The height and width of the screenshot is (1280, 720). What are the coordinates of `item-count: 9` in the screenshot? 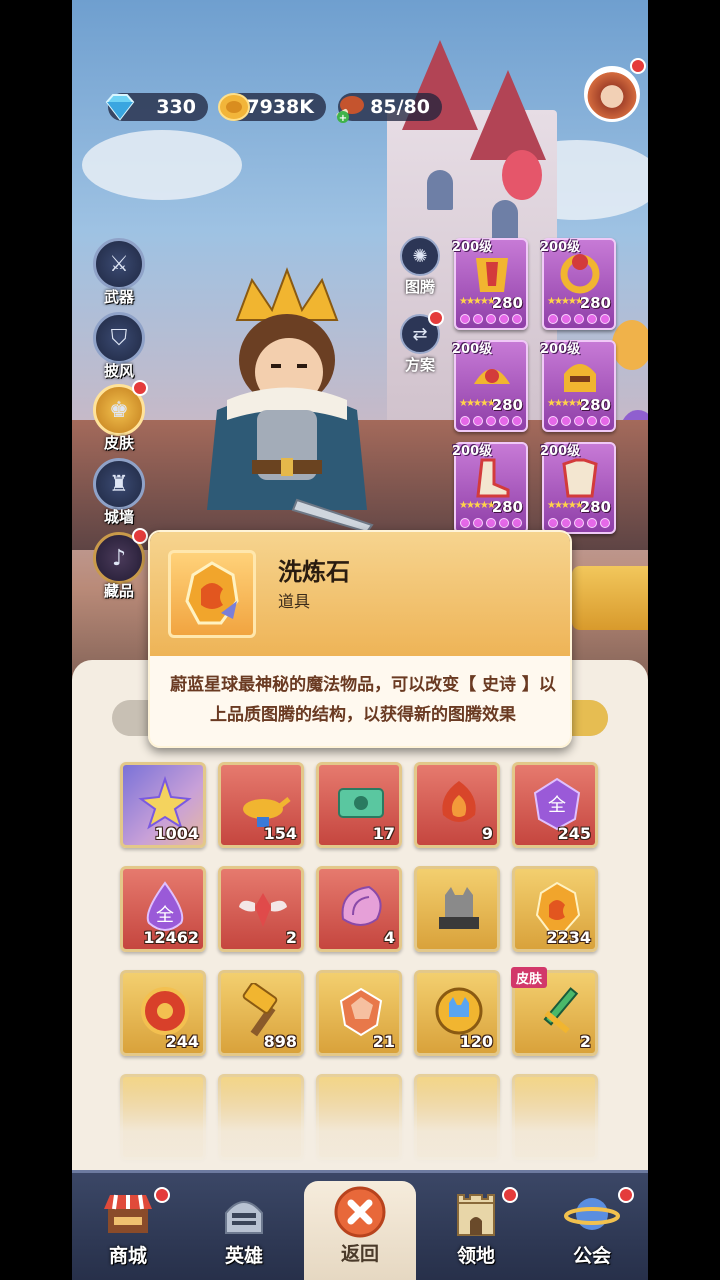 It's located at (487, 833).